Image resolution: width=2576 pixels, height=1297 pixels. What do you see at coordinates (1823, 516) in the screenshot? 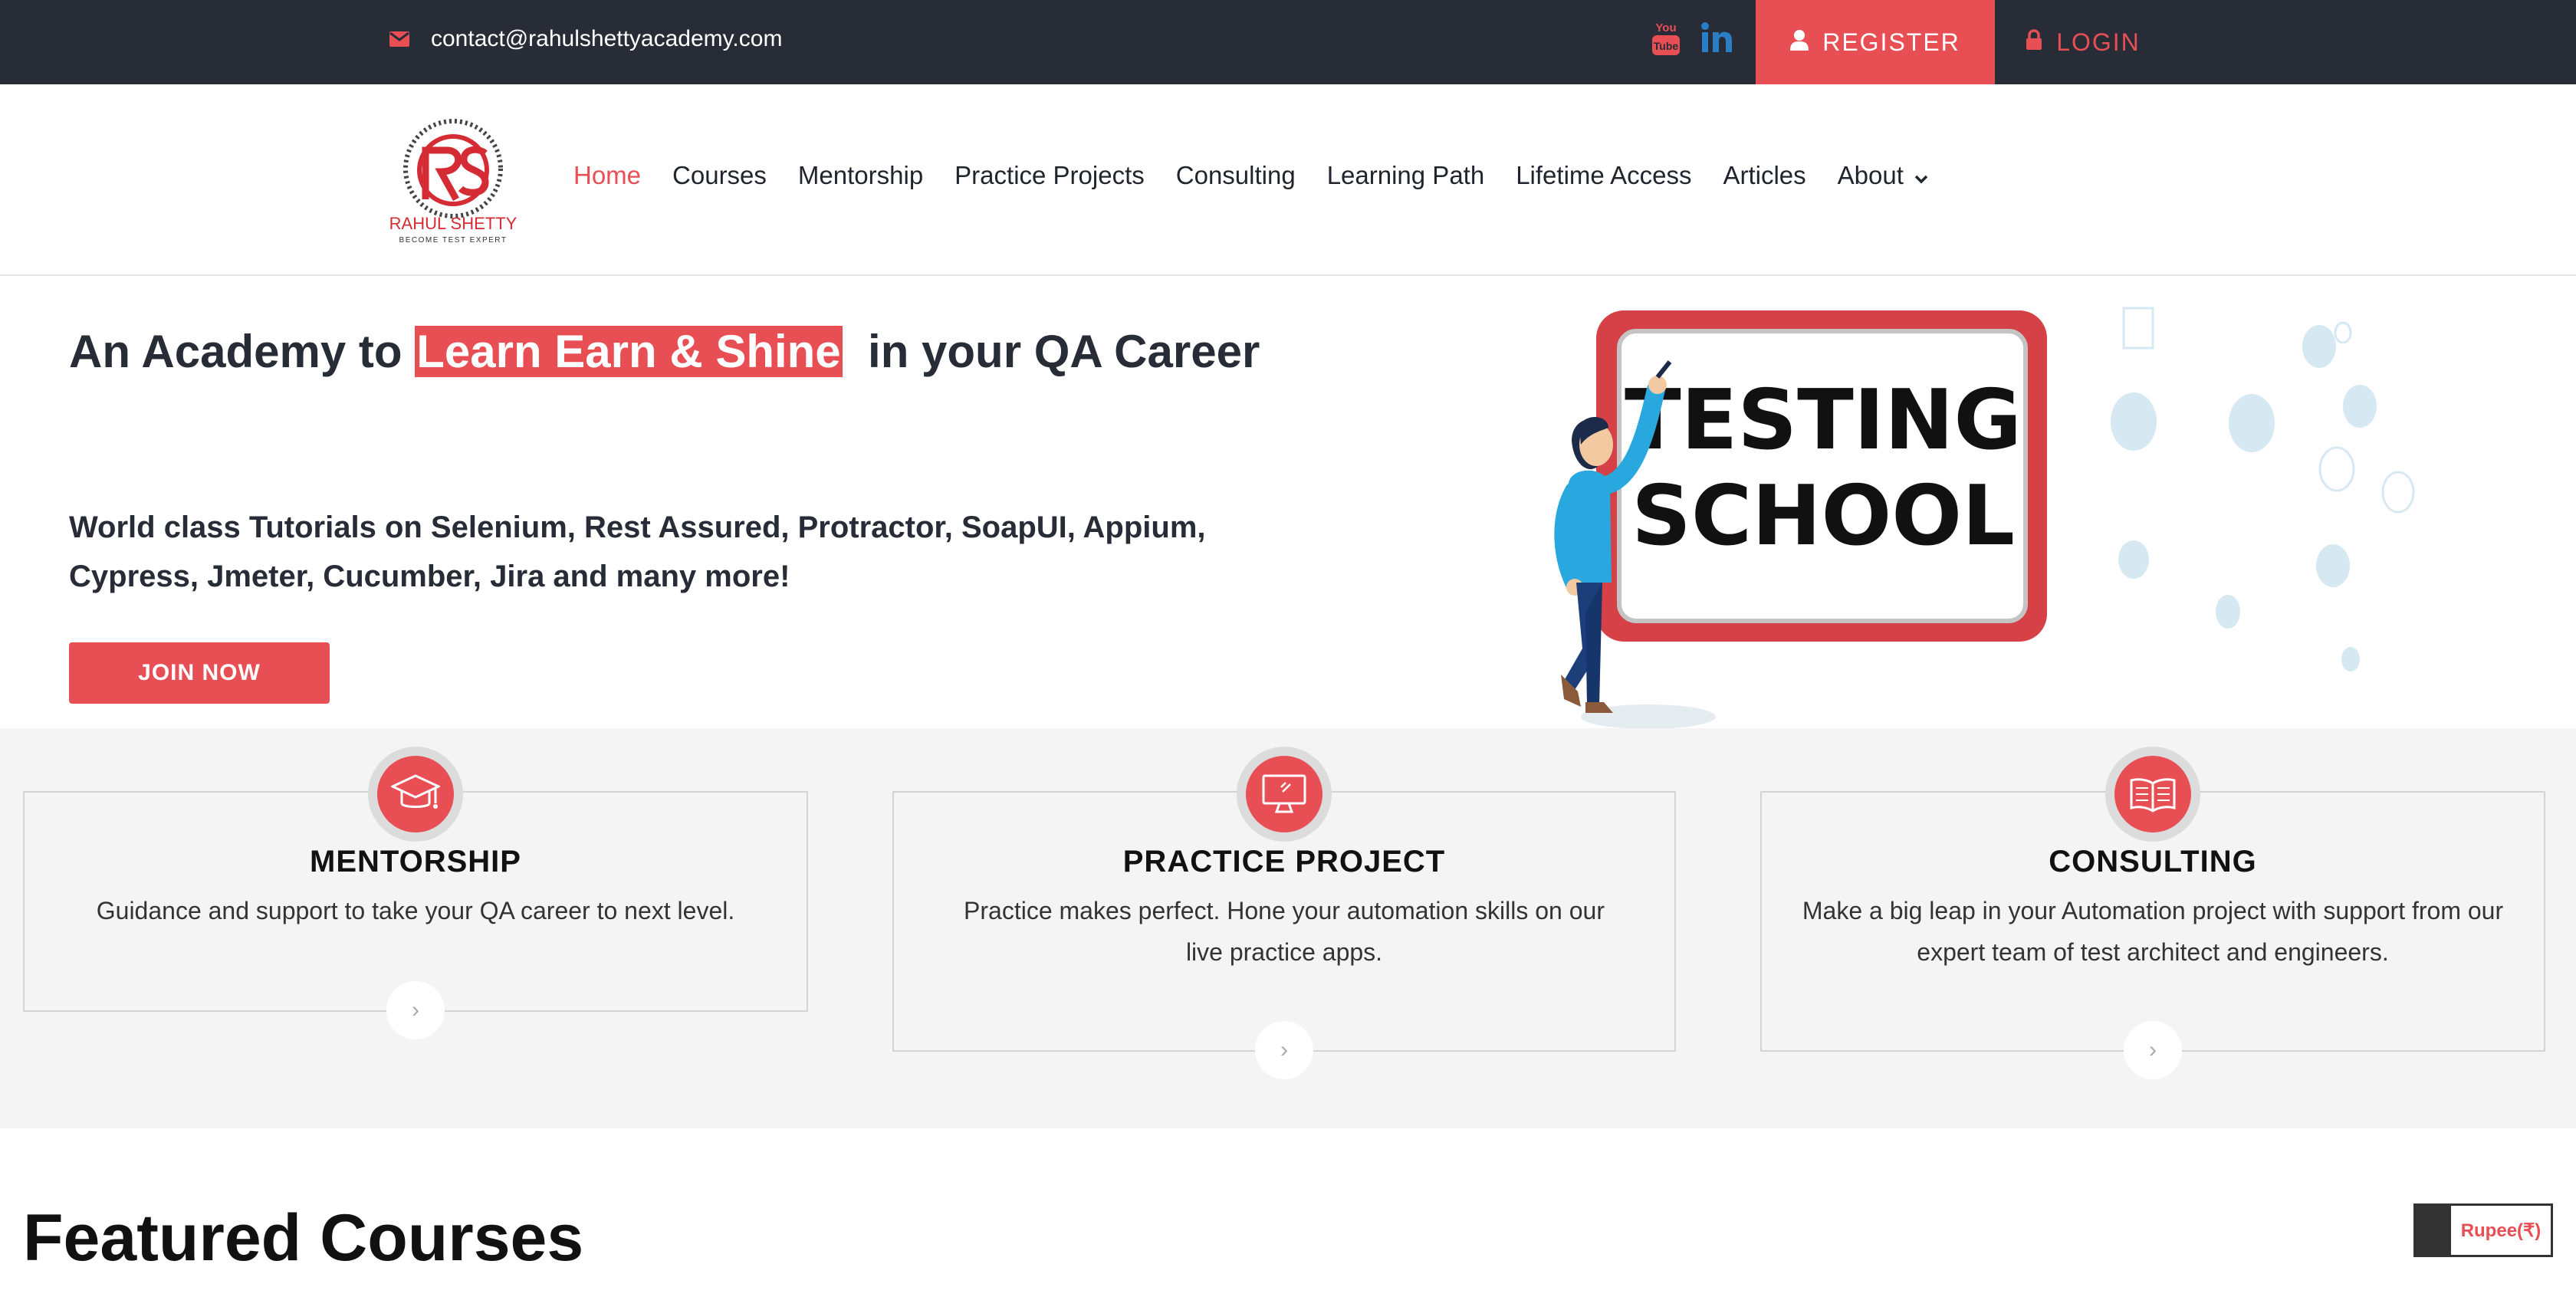
I see `board-line-2: SCHOOL` at bounding box center [1823, 516].